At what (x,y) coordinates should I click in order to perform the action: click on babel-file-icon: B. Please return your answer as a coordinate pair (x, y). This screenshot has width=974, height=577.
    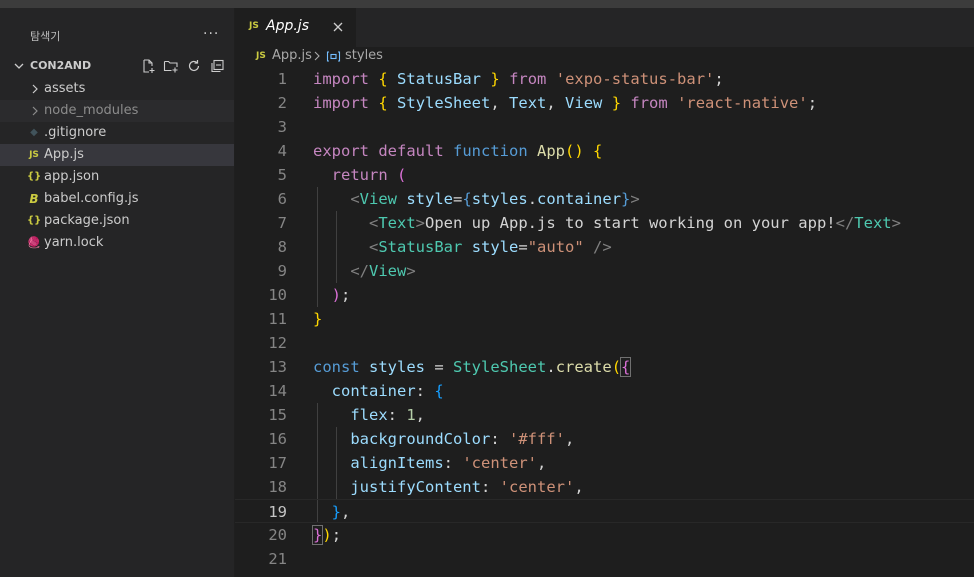
    Looking at the image, I should click on (34, 199).